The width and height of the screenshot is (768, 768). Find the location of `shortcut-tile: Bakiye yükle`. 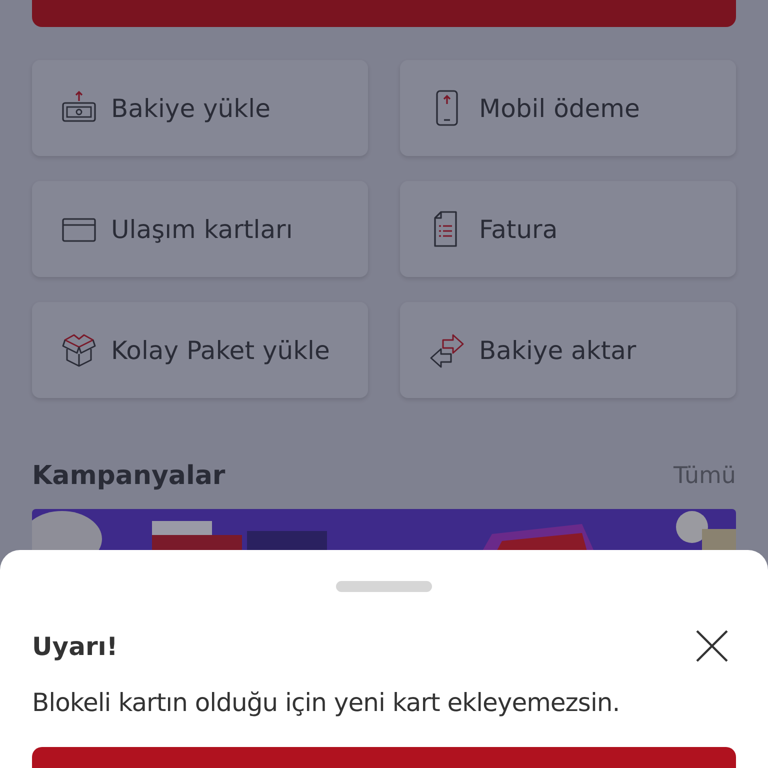

shortcut-tile: Bakiye yükle is located at coordinates (200, 108).